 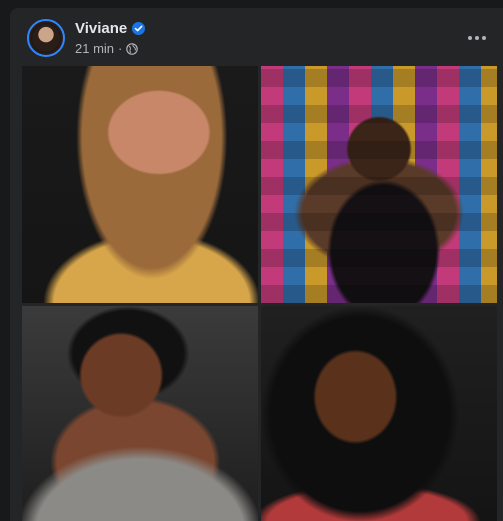 What do you see at coordinates (101, 28) in the screenshot?
I see `author-name: Viviane` at bounding box center [101, 28].